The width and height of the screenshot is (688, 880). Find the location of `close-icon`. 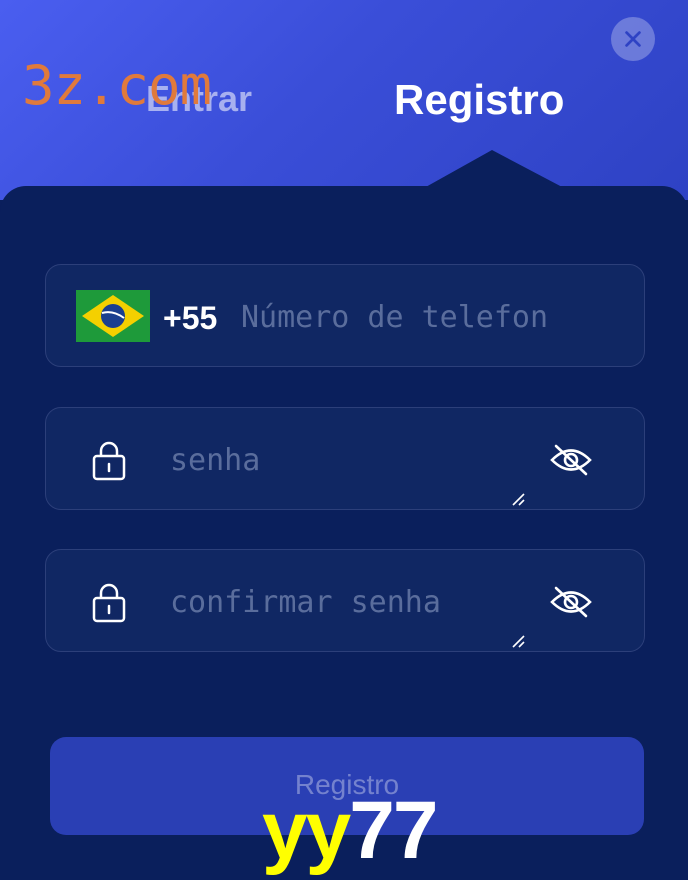

close-icon is located at coordinates (633, 39).